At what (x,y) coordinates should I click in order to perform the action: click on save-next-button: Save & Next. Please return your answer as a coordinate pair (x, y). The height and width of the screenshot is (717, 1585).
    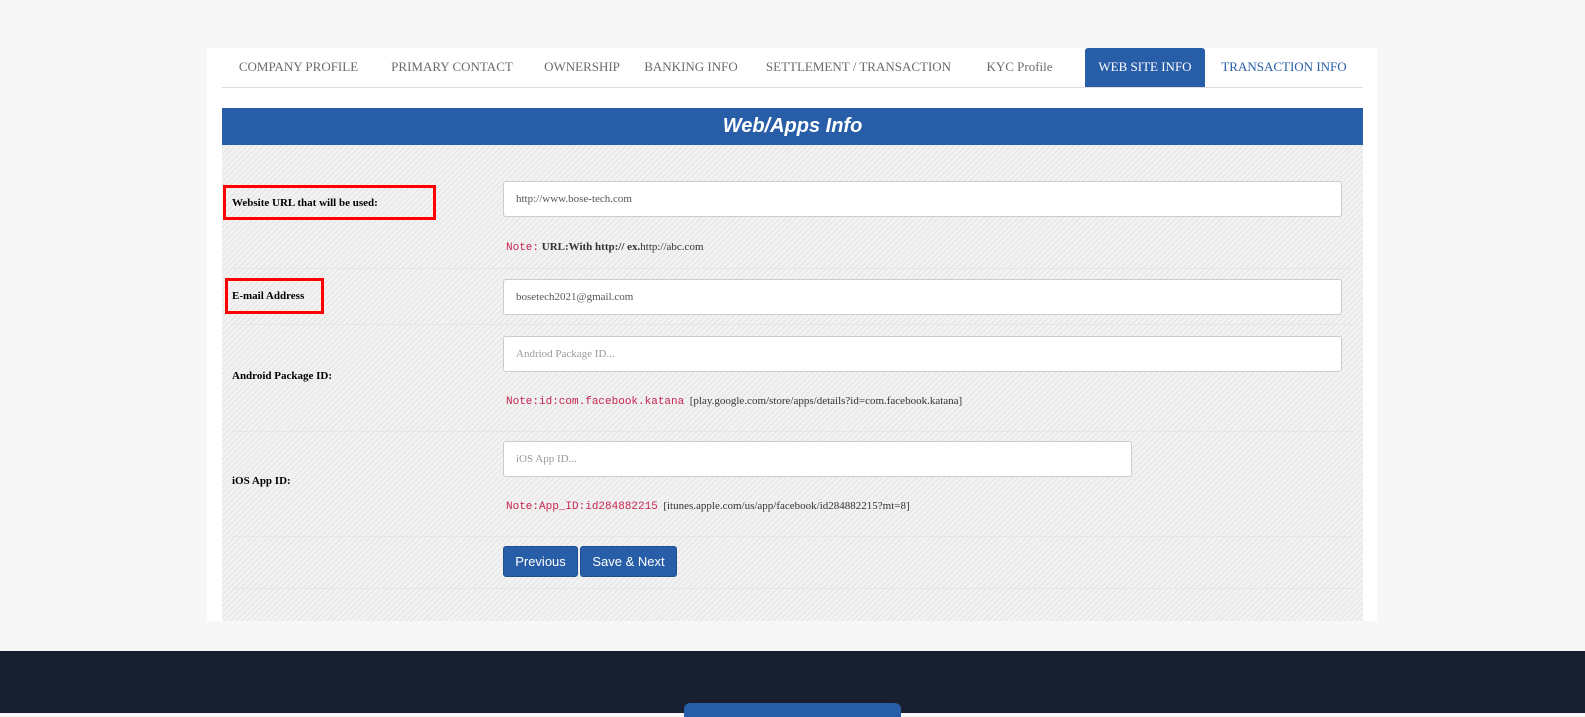
    Looking at the image, I should click on (628, 561).